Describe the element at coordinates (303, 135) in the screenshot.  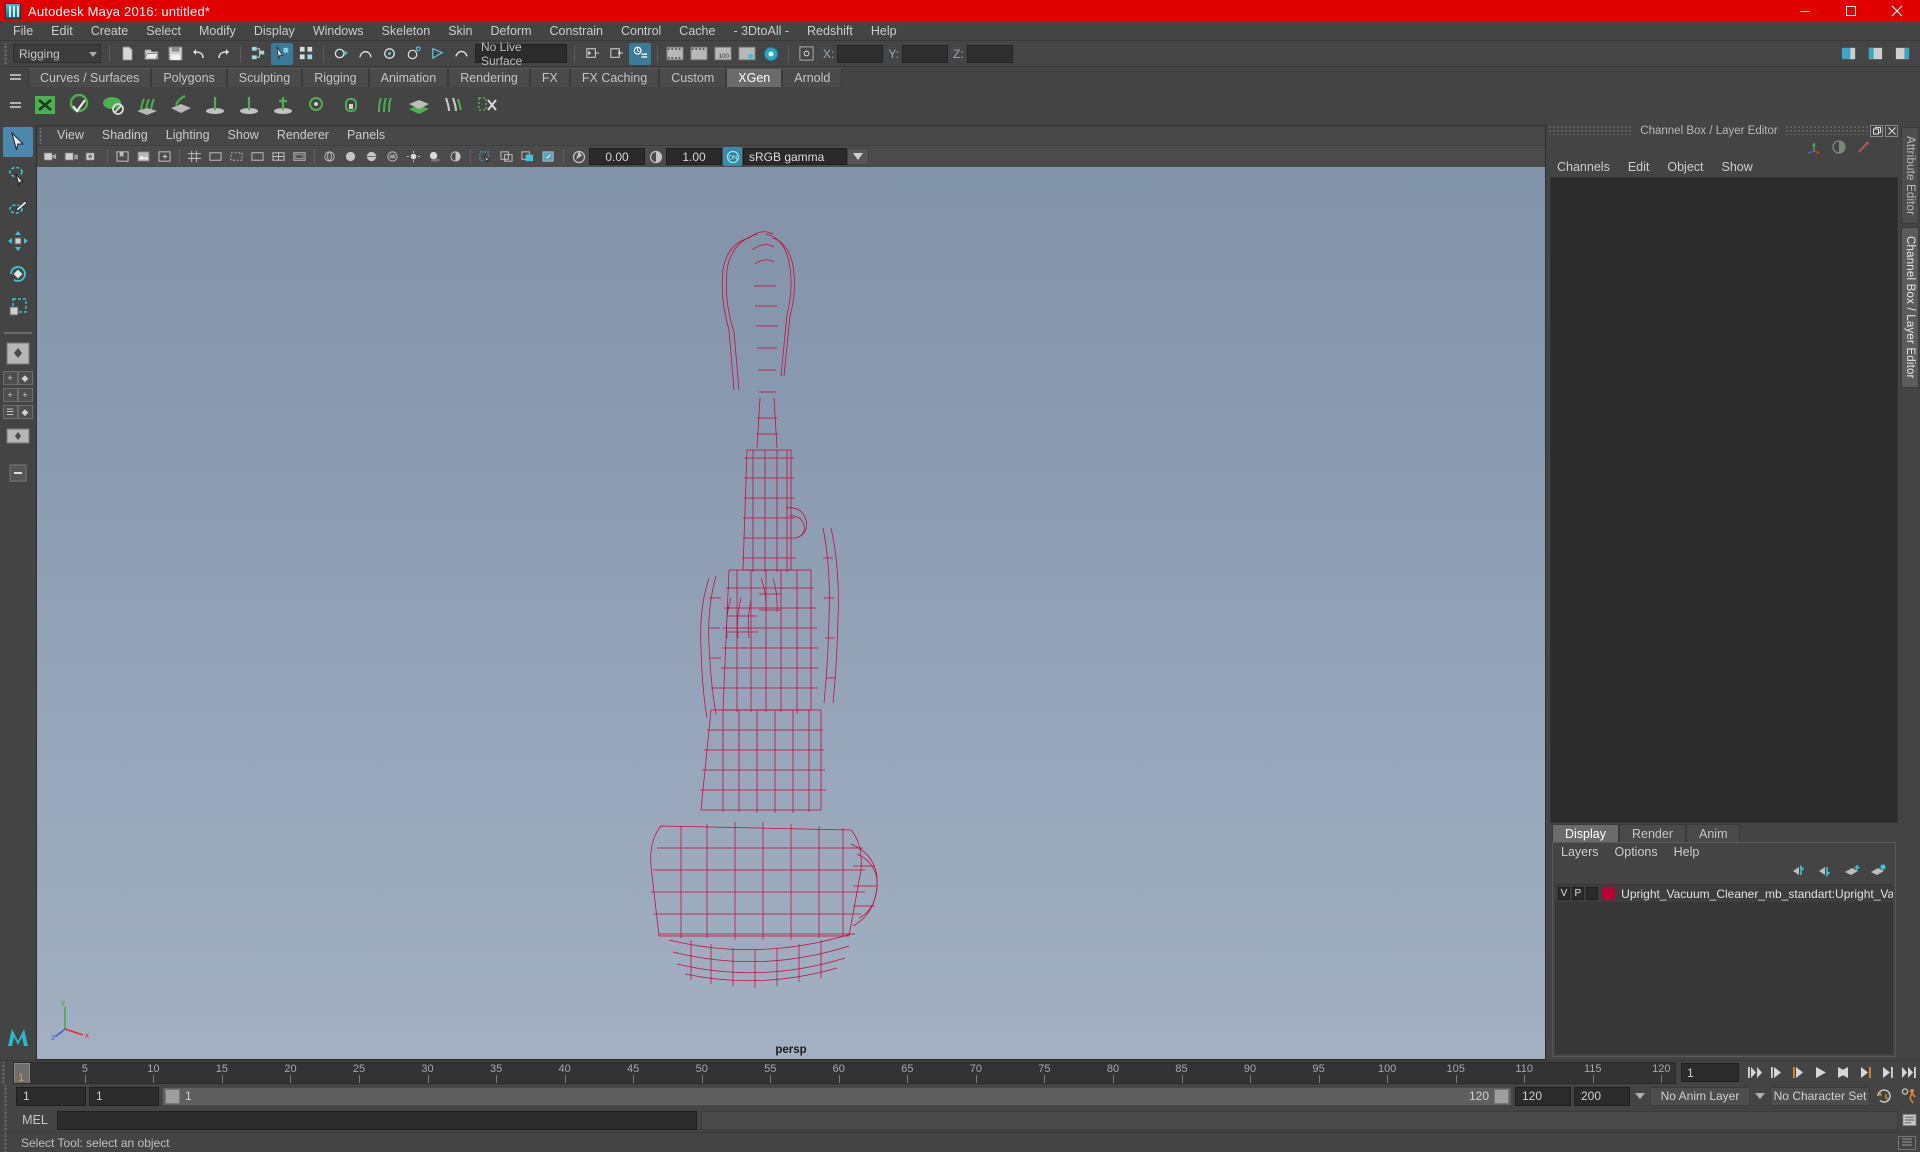
I see `viewport-menu-renderer: Renderer` at that location.